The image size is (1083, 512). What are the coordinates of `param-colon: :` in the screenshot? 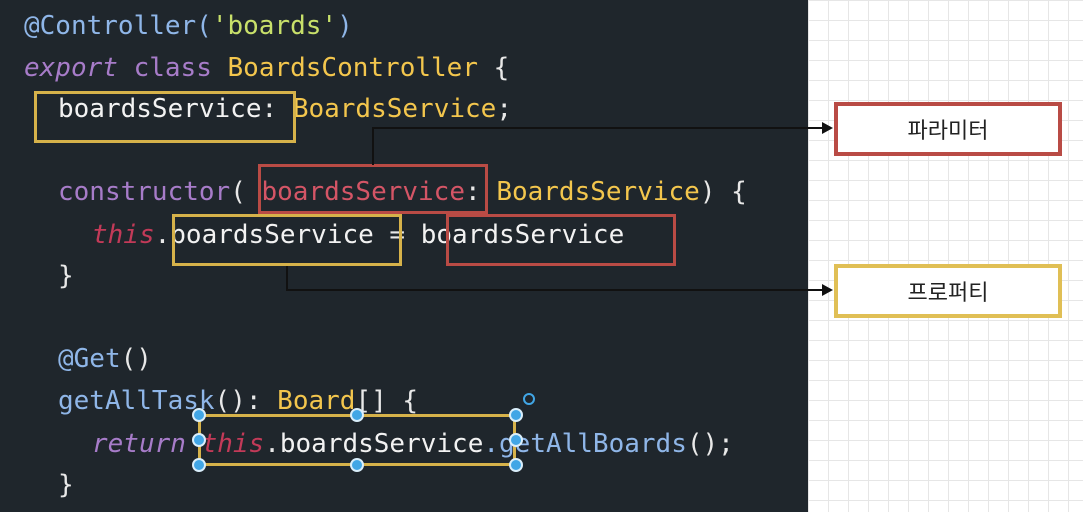 It's located at (473, 192).